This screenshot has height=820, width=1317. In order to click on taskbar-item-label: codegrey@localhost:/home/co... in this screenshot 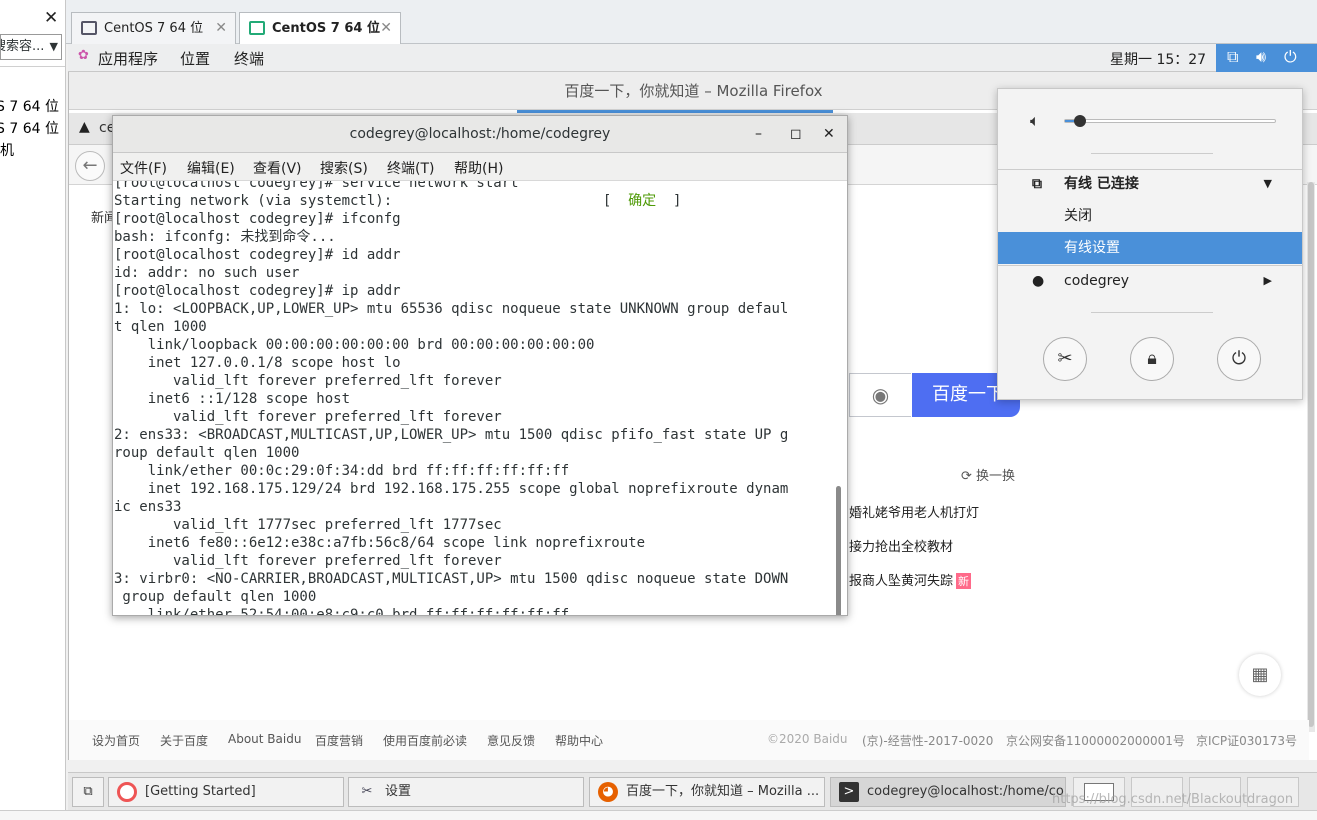, I will do `click(966, 791)`.